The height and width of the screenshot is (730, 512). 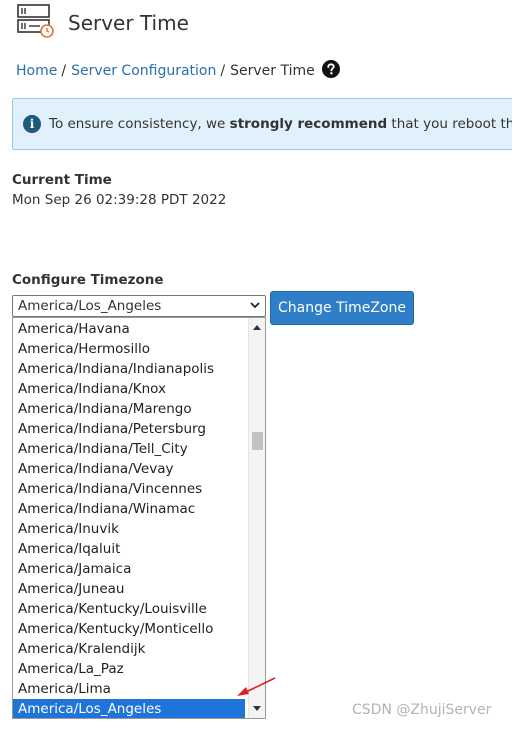 I want to click on timezone-option: America/Indiana/Vevay, so click(x=129, y=469).